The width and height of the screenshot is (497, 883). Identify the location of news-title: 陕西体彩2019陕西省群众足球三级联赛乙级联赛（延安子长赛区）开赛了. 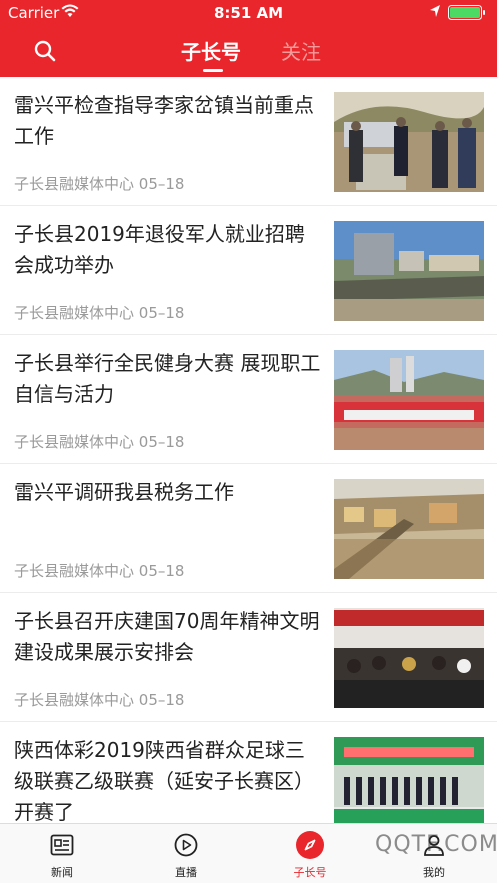
(164, 780).